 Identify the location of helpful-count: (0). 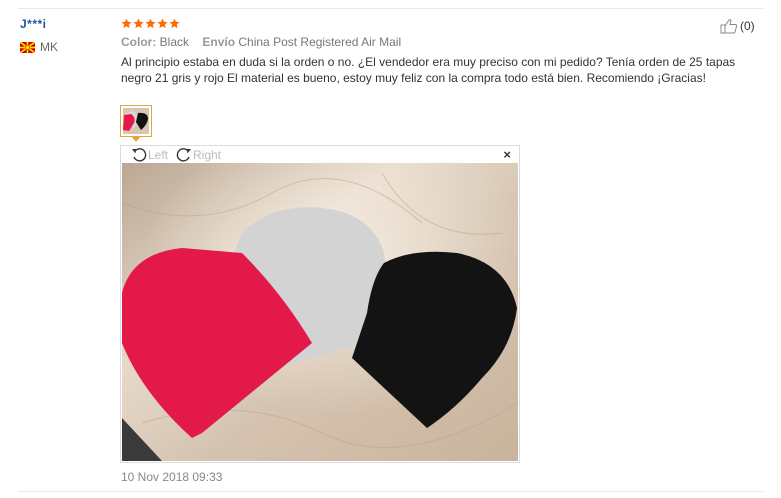
(747, 26).